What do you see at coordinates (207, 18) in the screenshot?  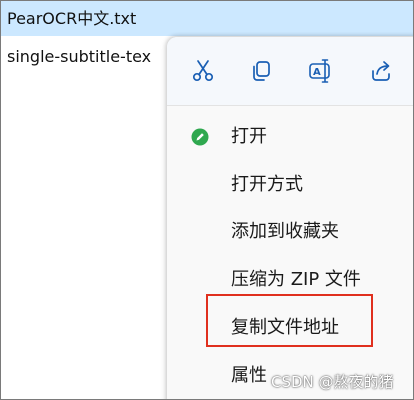 I see `file-row-pearocr: PearOCR中文.txt` at bounding box center [207, 18].